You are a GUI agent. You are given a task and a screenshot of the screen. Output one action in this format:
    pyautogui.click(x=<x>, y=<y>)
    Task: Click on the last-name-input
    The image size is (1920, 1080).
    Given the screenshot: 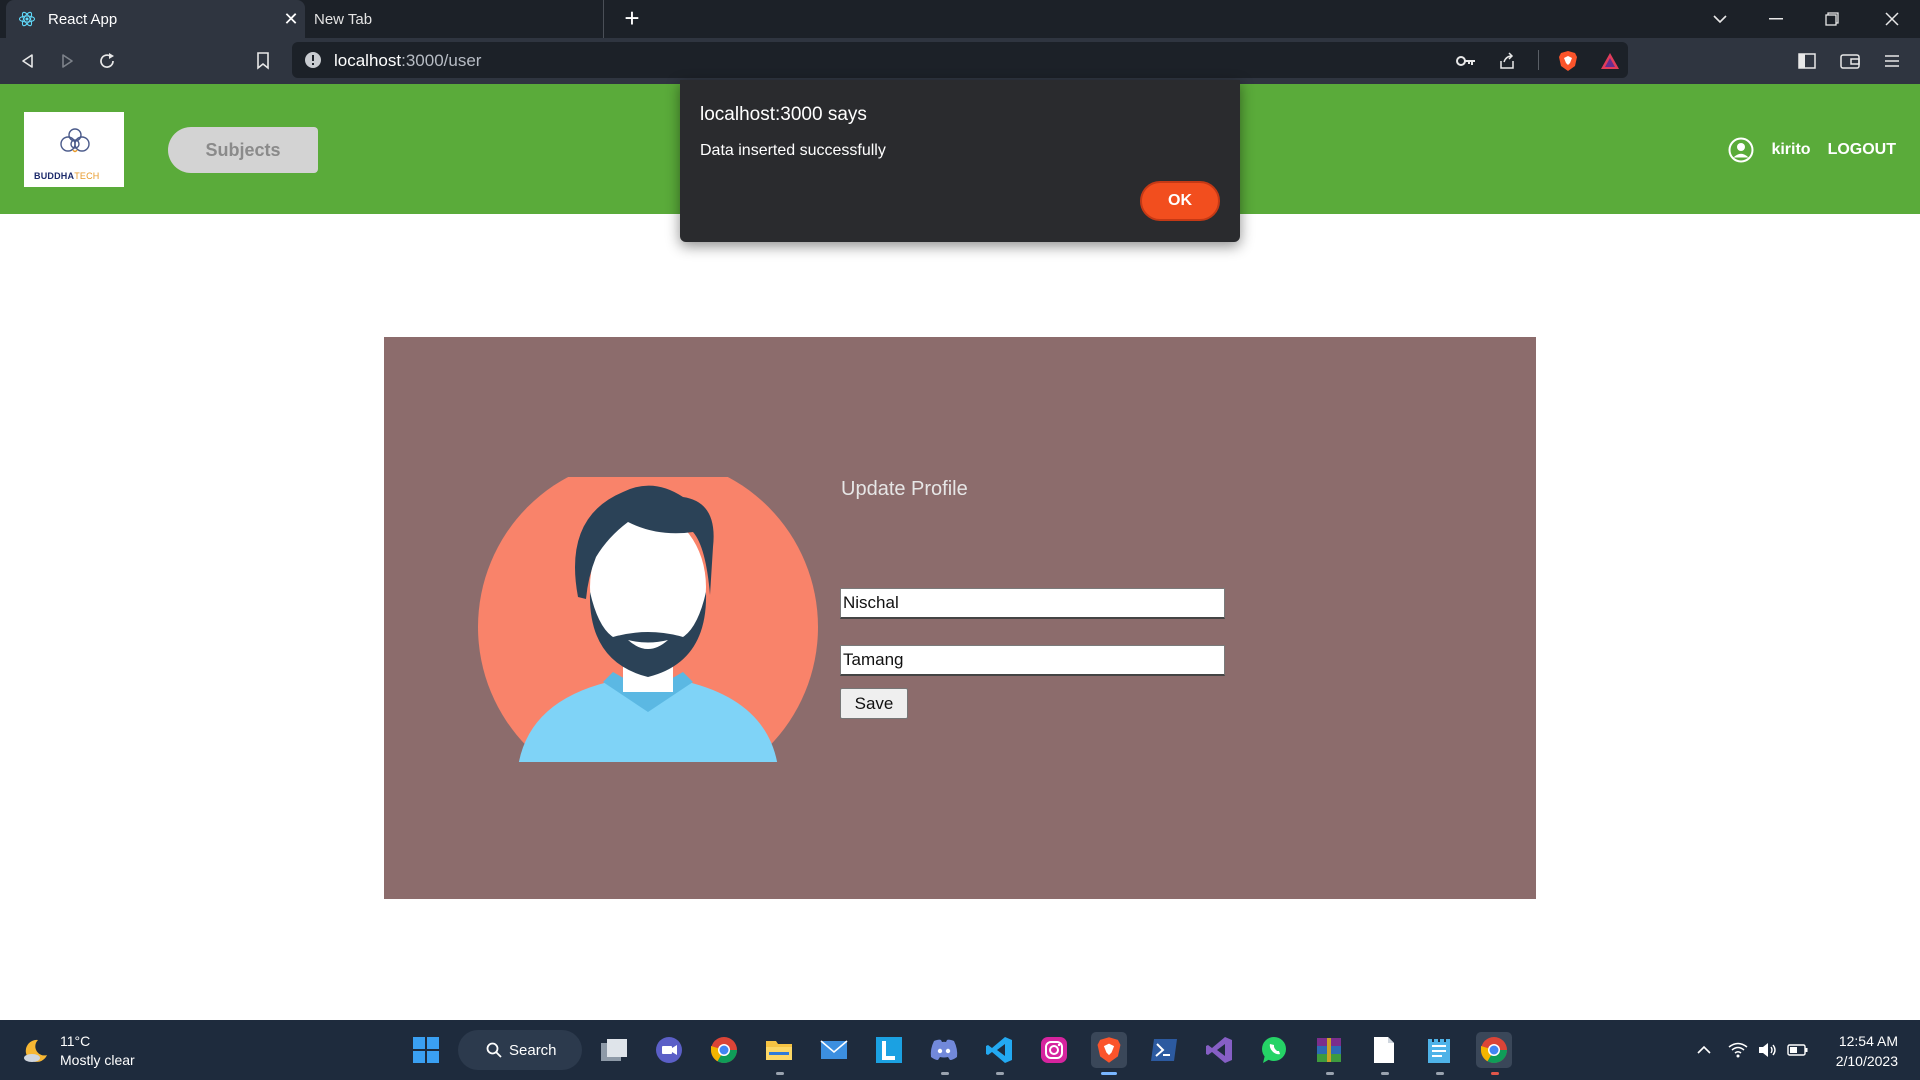 What is the action you would take?
    pyautogui.click(x=1032, y=660)
    